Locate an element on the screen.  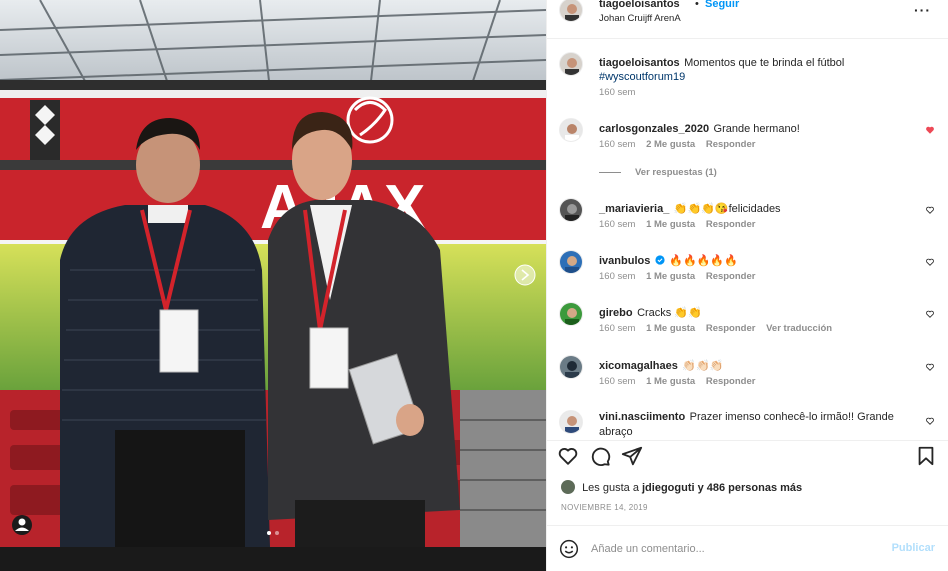
verified-badge-icon is located at coordinates (660, 260).